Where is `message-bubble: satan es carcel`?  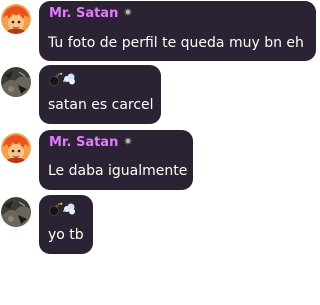 message-bubble: satan es carcel is located at coordinates (100, 94).